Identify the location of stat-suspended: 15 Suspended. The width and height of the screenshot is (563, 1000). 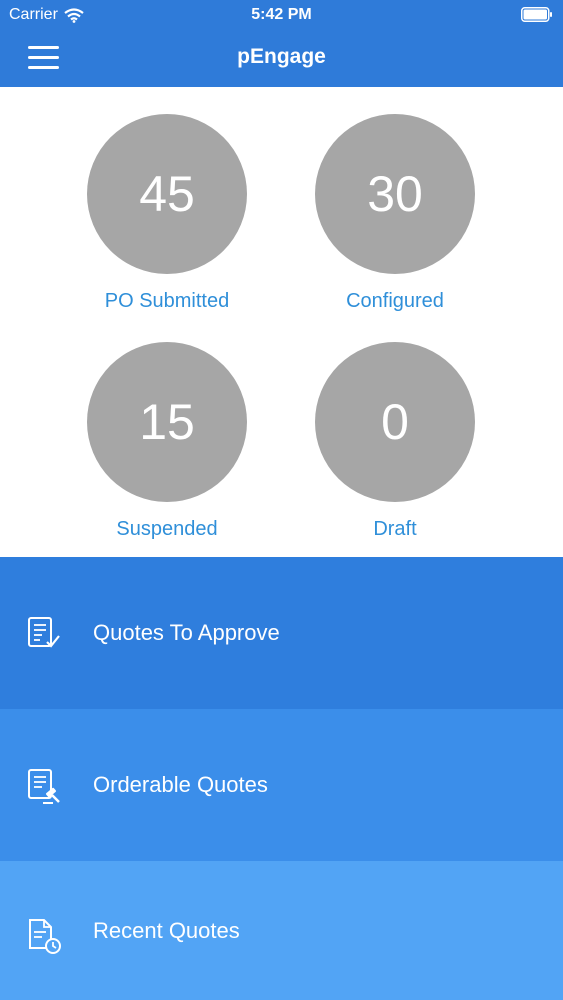
(167, 441).